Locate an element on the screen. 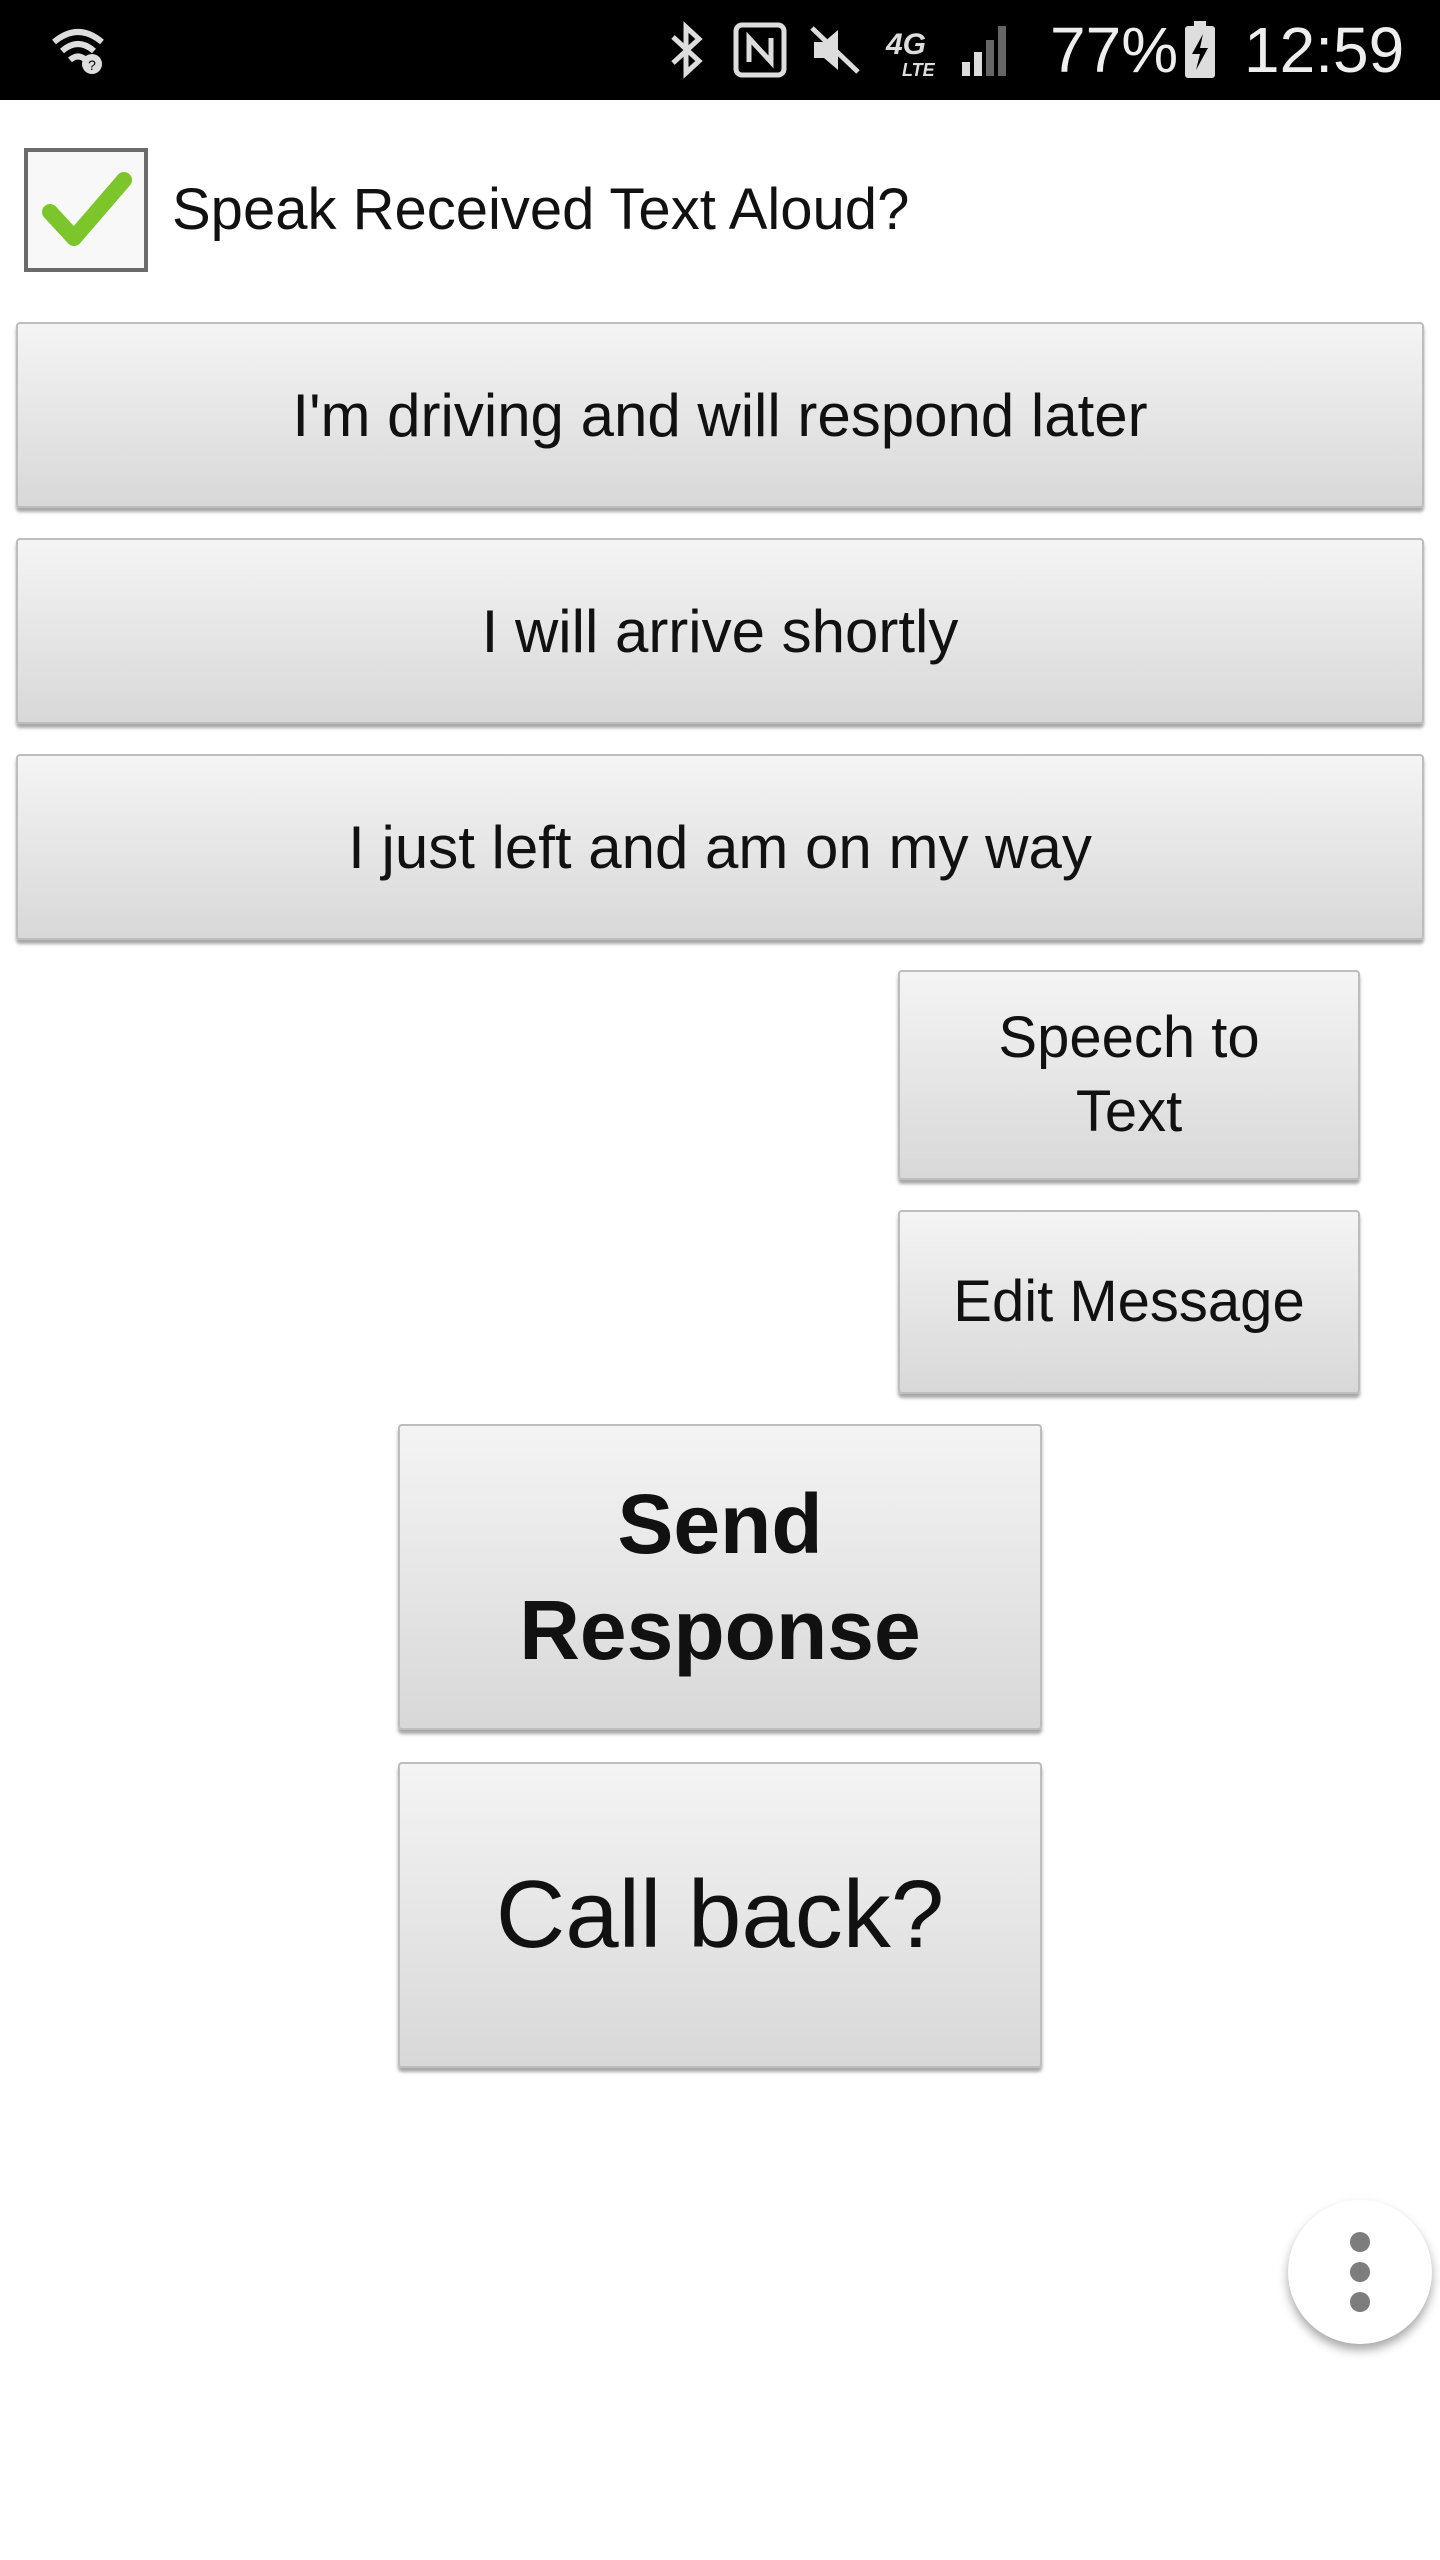 The image size is (1440, 2560). mute-icon is located at coordinates (835, 50).